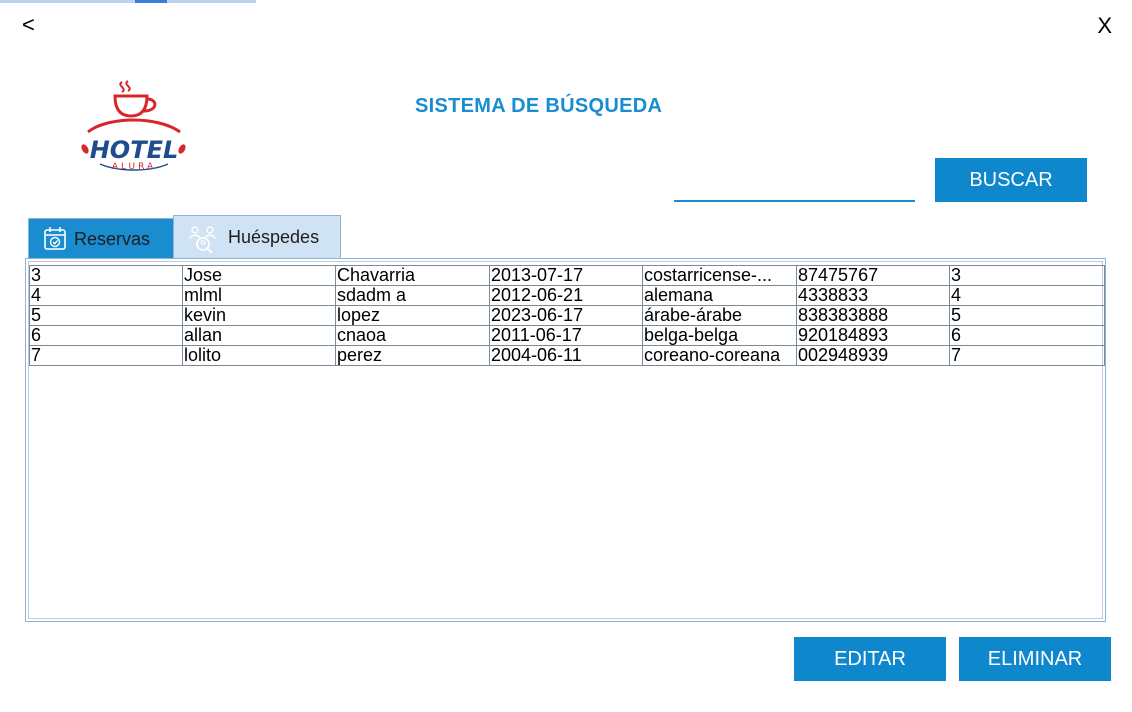 The image size is (1132, 712). Describe the element at coordinates (873, 275) in the screenshot. I see `table-cell: 87475767` at that location.